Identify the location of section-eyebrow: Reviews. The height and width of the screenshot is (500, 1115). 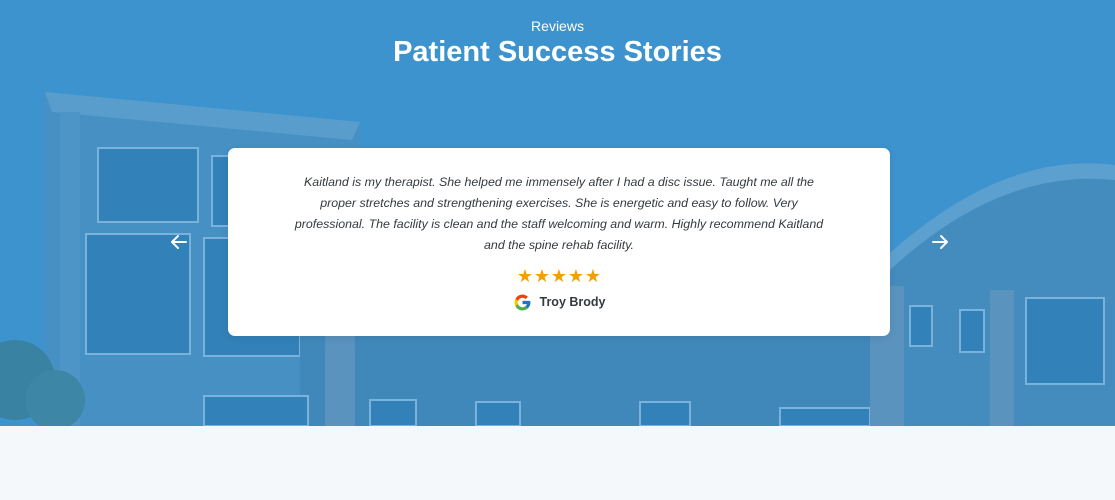
(557, 26).